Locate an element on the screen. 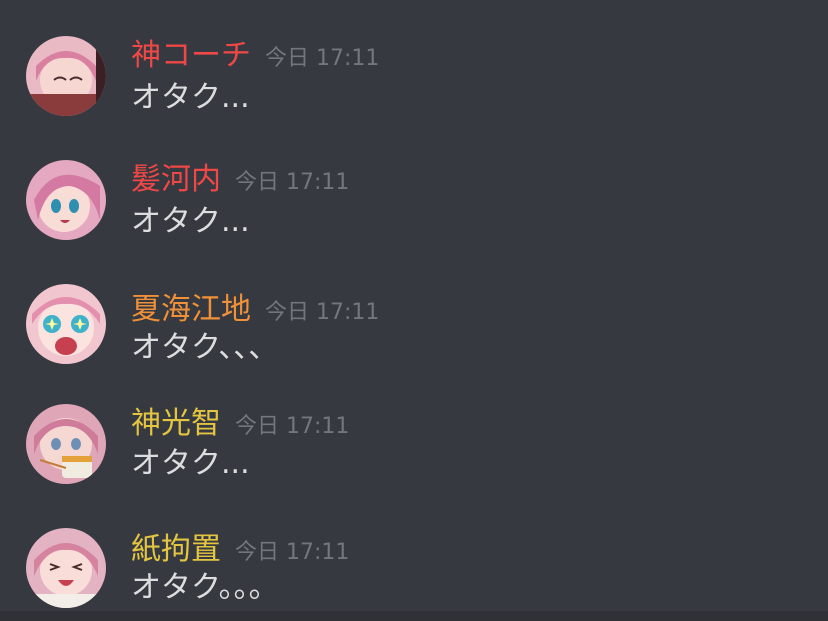  username: 神光智 is located at coordinates (176, 423).